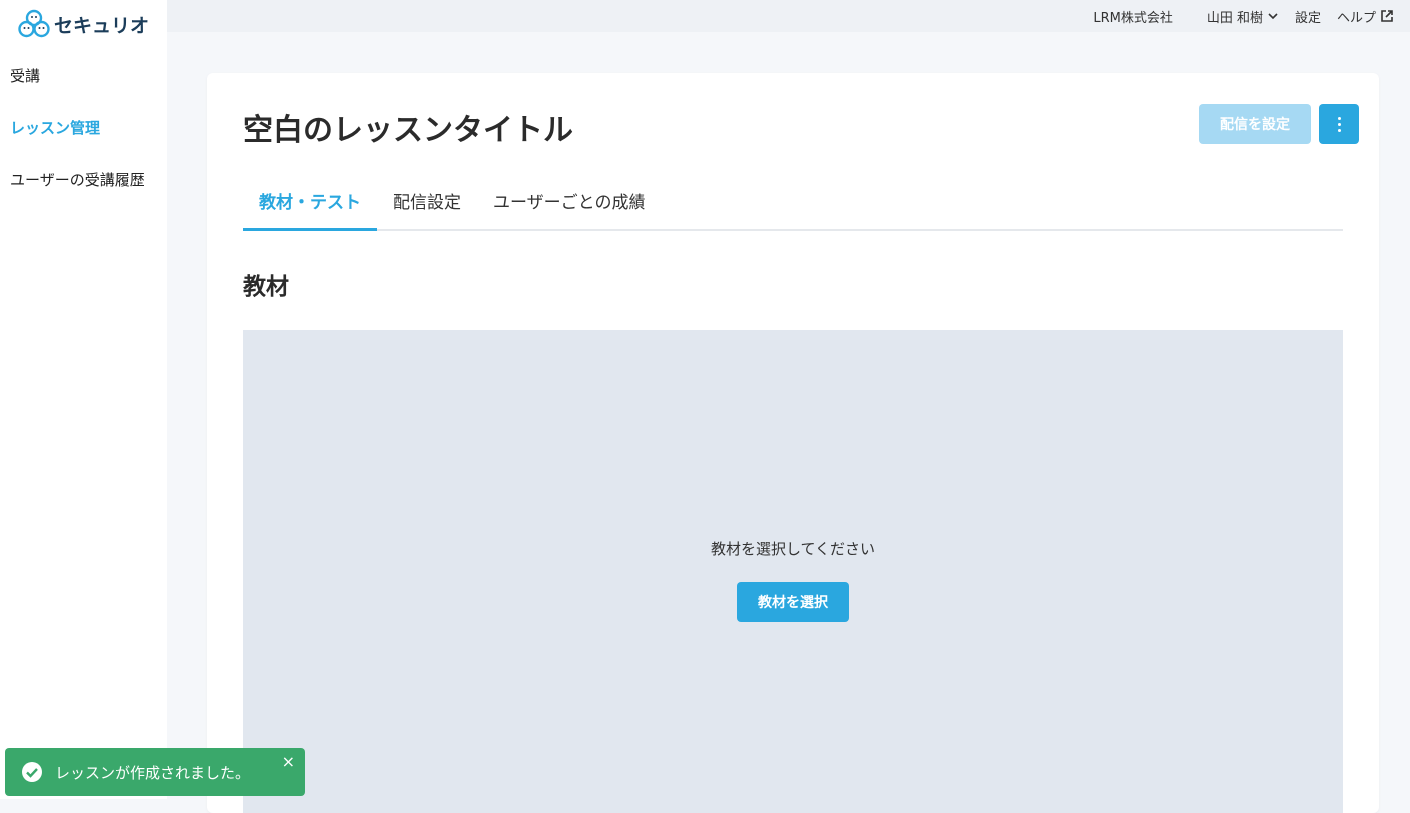 This screenshot has width=1410, height=813. What do you see at coordinates (310, 206) in the screenshot?
I see `tab-materials-tests: 教材・テスト` at bounding box center [310, 206].